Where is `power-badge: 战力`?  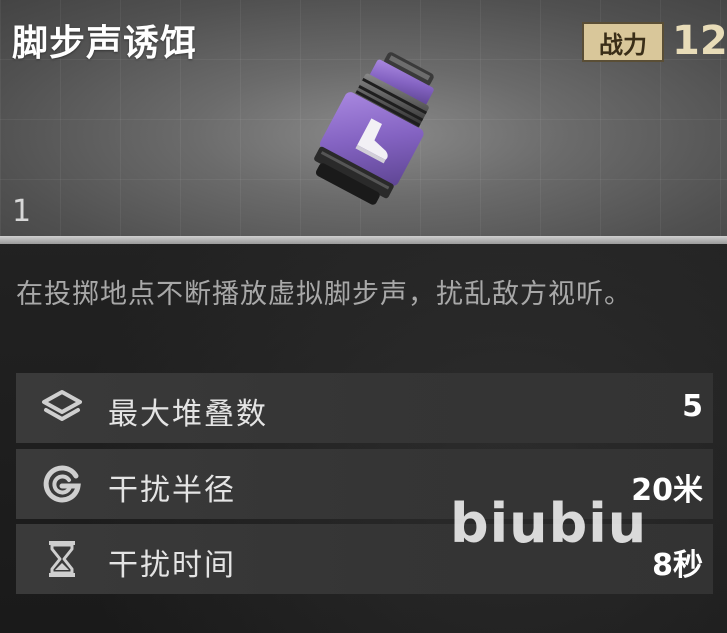 power-badge: 战力 is located at coordinates (623, 42).